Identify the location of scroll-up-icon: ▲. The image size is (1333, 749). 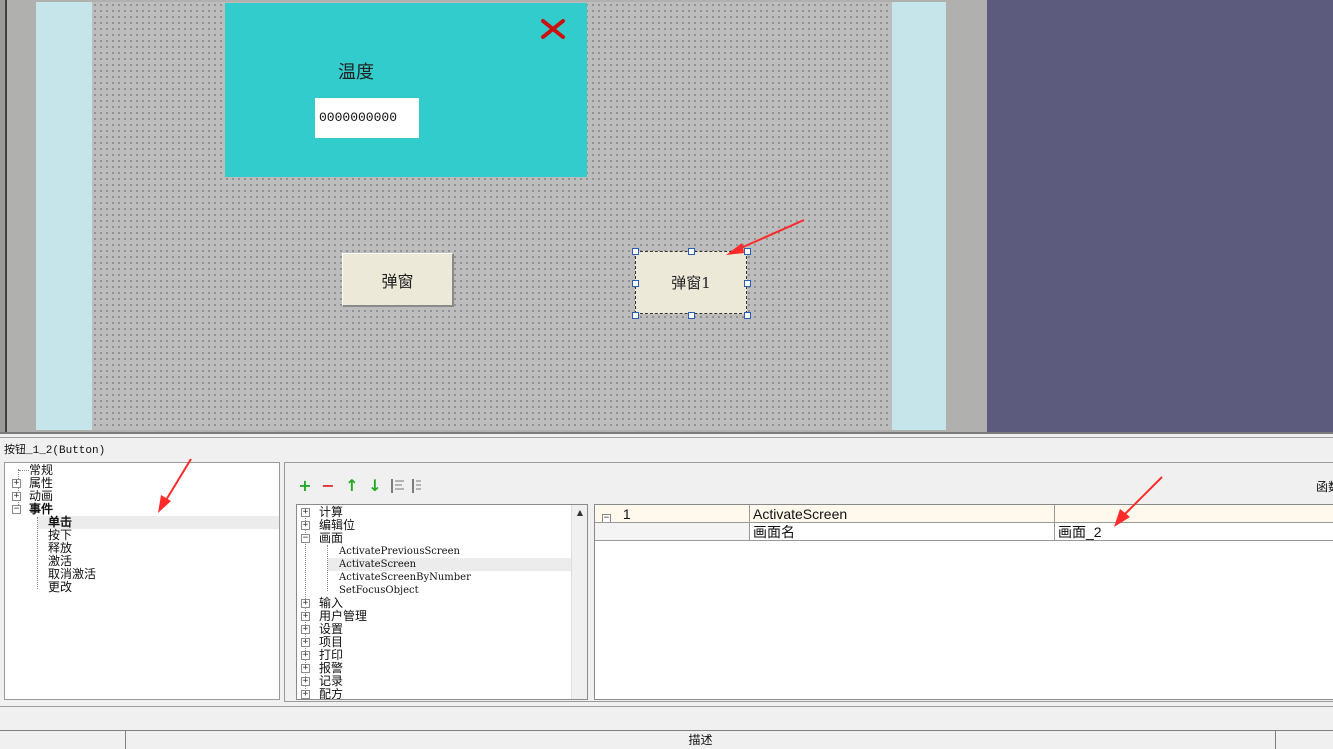
(580, 513).